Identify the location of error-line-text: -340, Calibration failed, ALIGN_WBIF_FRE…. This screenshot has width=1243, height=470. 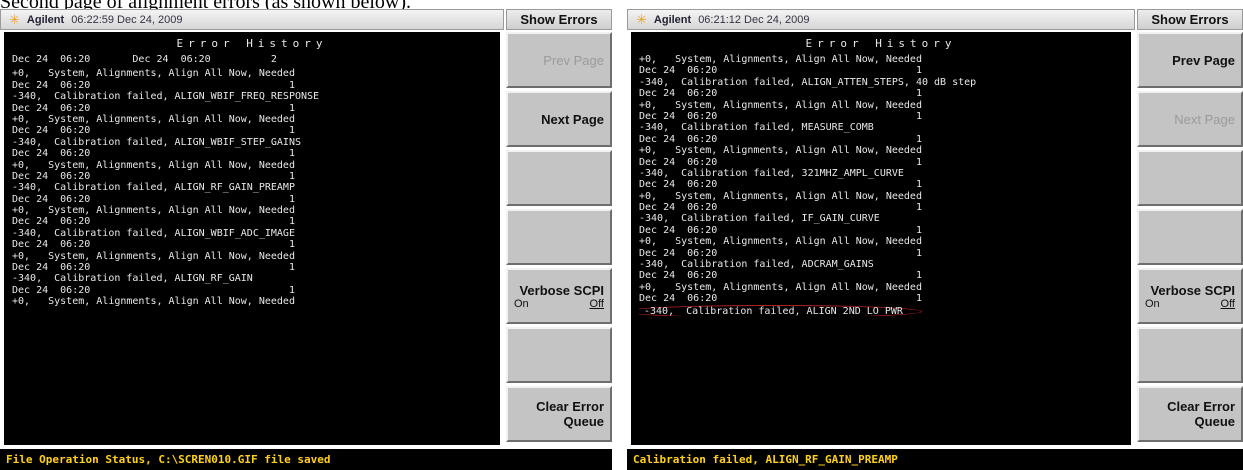
(166, 97).